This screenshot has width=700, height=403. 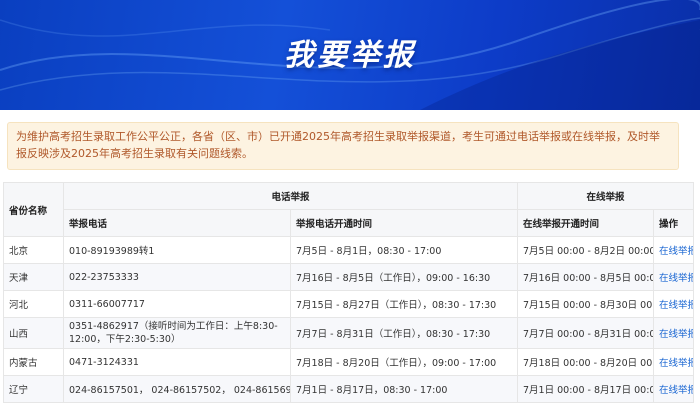 What do you see at coordinates (586, 223) in the screenshot?
I see `header-online-time: 在线举报开通时间` at bounding box center [586, 223].